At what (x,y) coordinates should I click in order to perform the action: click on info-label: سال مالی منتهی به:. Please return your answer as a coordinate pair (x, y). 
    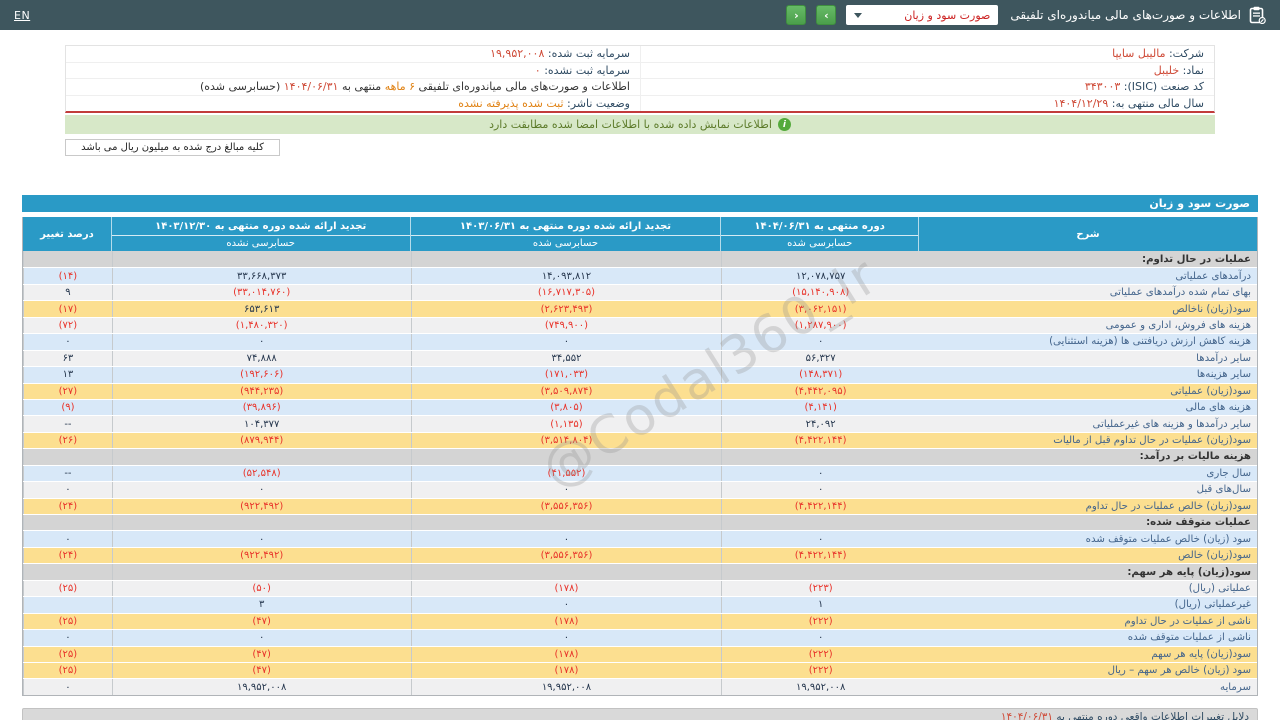
    Looking at the image, I should click on (1156, 103).